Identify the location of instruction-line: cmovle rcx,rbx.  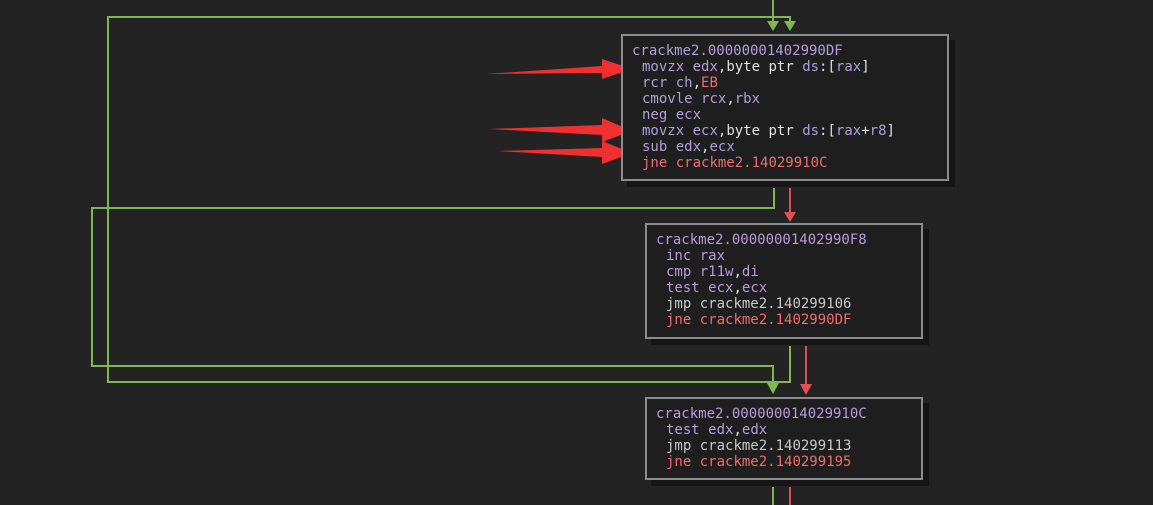
(789, 99).